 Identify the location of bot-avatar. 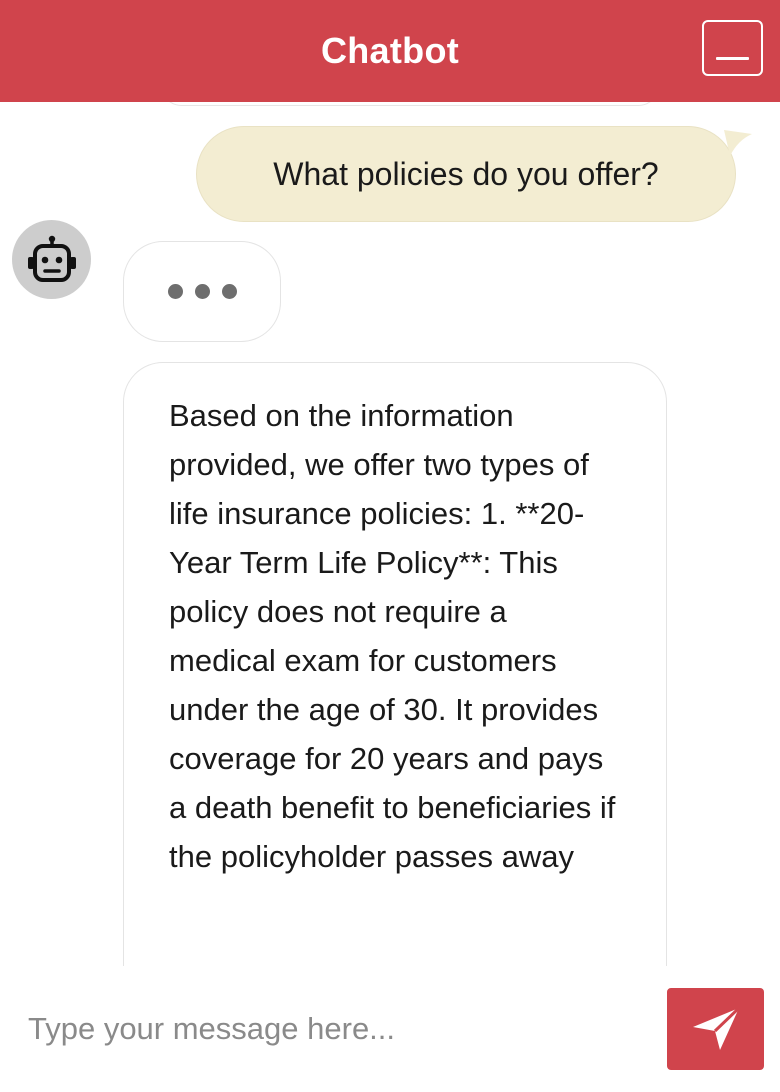
(51, 259).